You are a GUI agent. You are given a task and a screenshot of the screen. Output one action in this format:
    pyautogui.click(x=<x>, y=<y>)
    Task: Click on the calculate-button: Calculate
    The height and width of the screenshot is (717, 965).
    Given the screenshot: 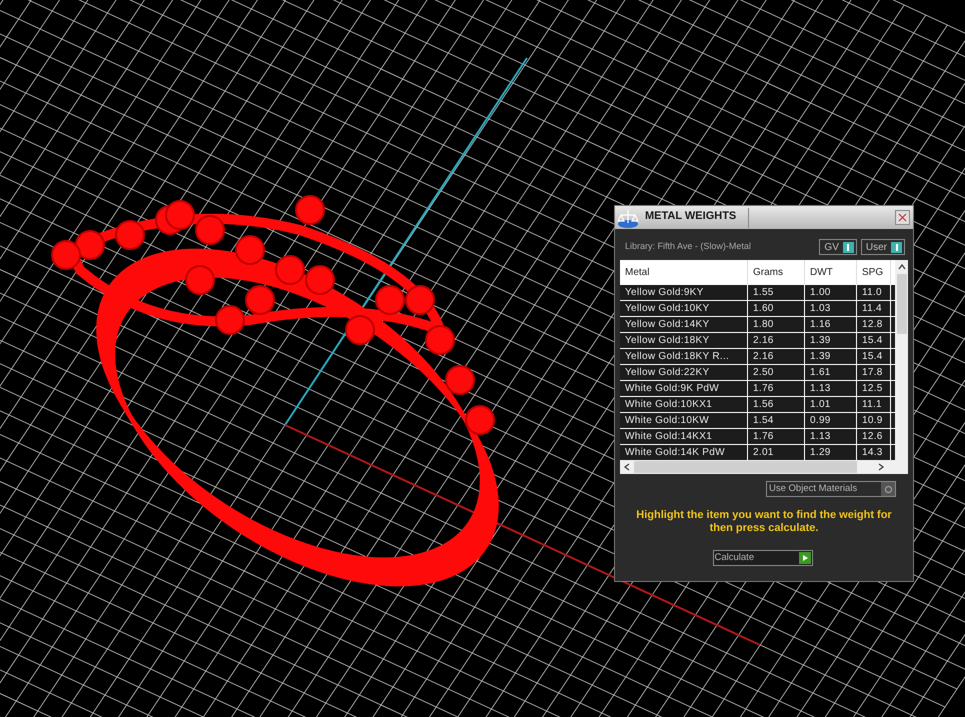 What is the action you would take?
    pyautogui.click(x=762, y=558)
    